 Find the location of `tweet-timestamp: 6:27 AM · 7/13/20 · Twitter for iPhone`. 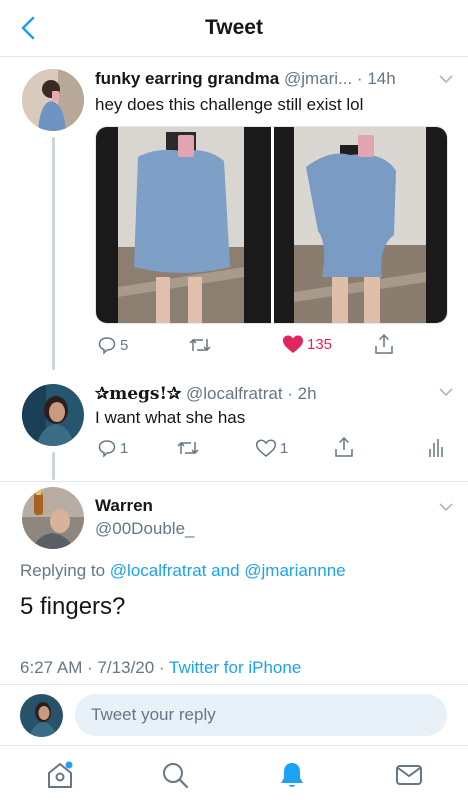

tweet-timestamp: 6:27 AM · 7/13/20 · Twitter for iPhone is located at coordinates (160, 668).